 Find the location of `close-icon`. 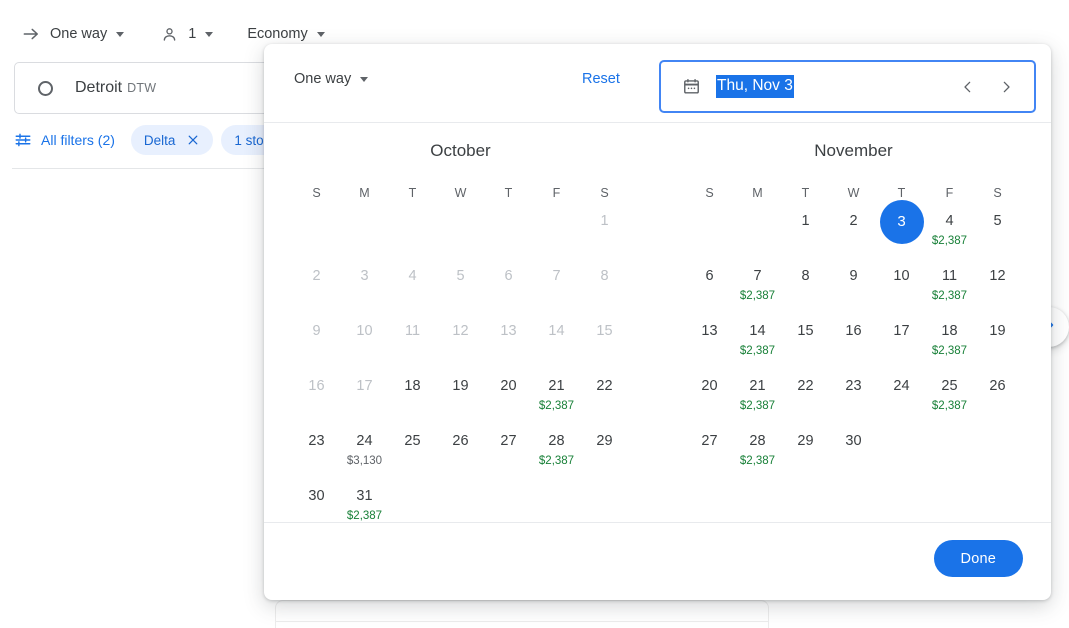

close-icon is located at coordinates (193, 140).